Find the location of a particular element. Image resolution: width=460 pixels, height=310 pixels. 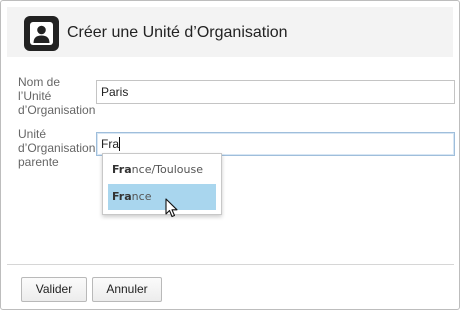

valider-button: Valider is located at coordinates (54, 289).